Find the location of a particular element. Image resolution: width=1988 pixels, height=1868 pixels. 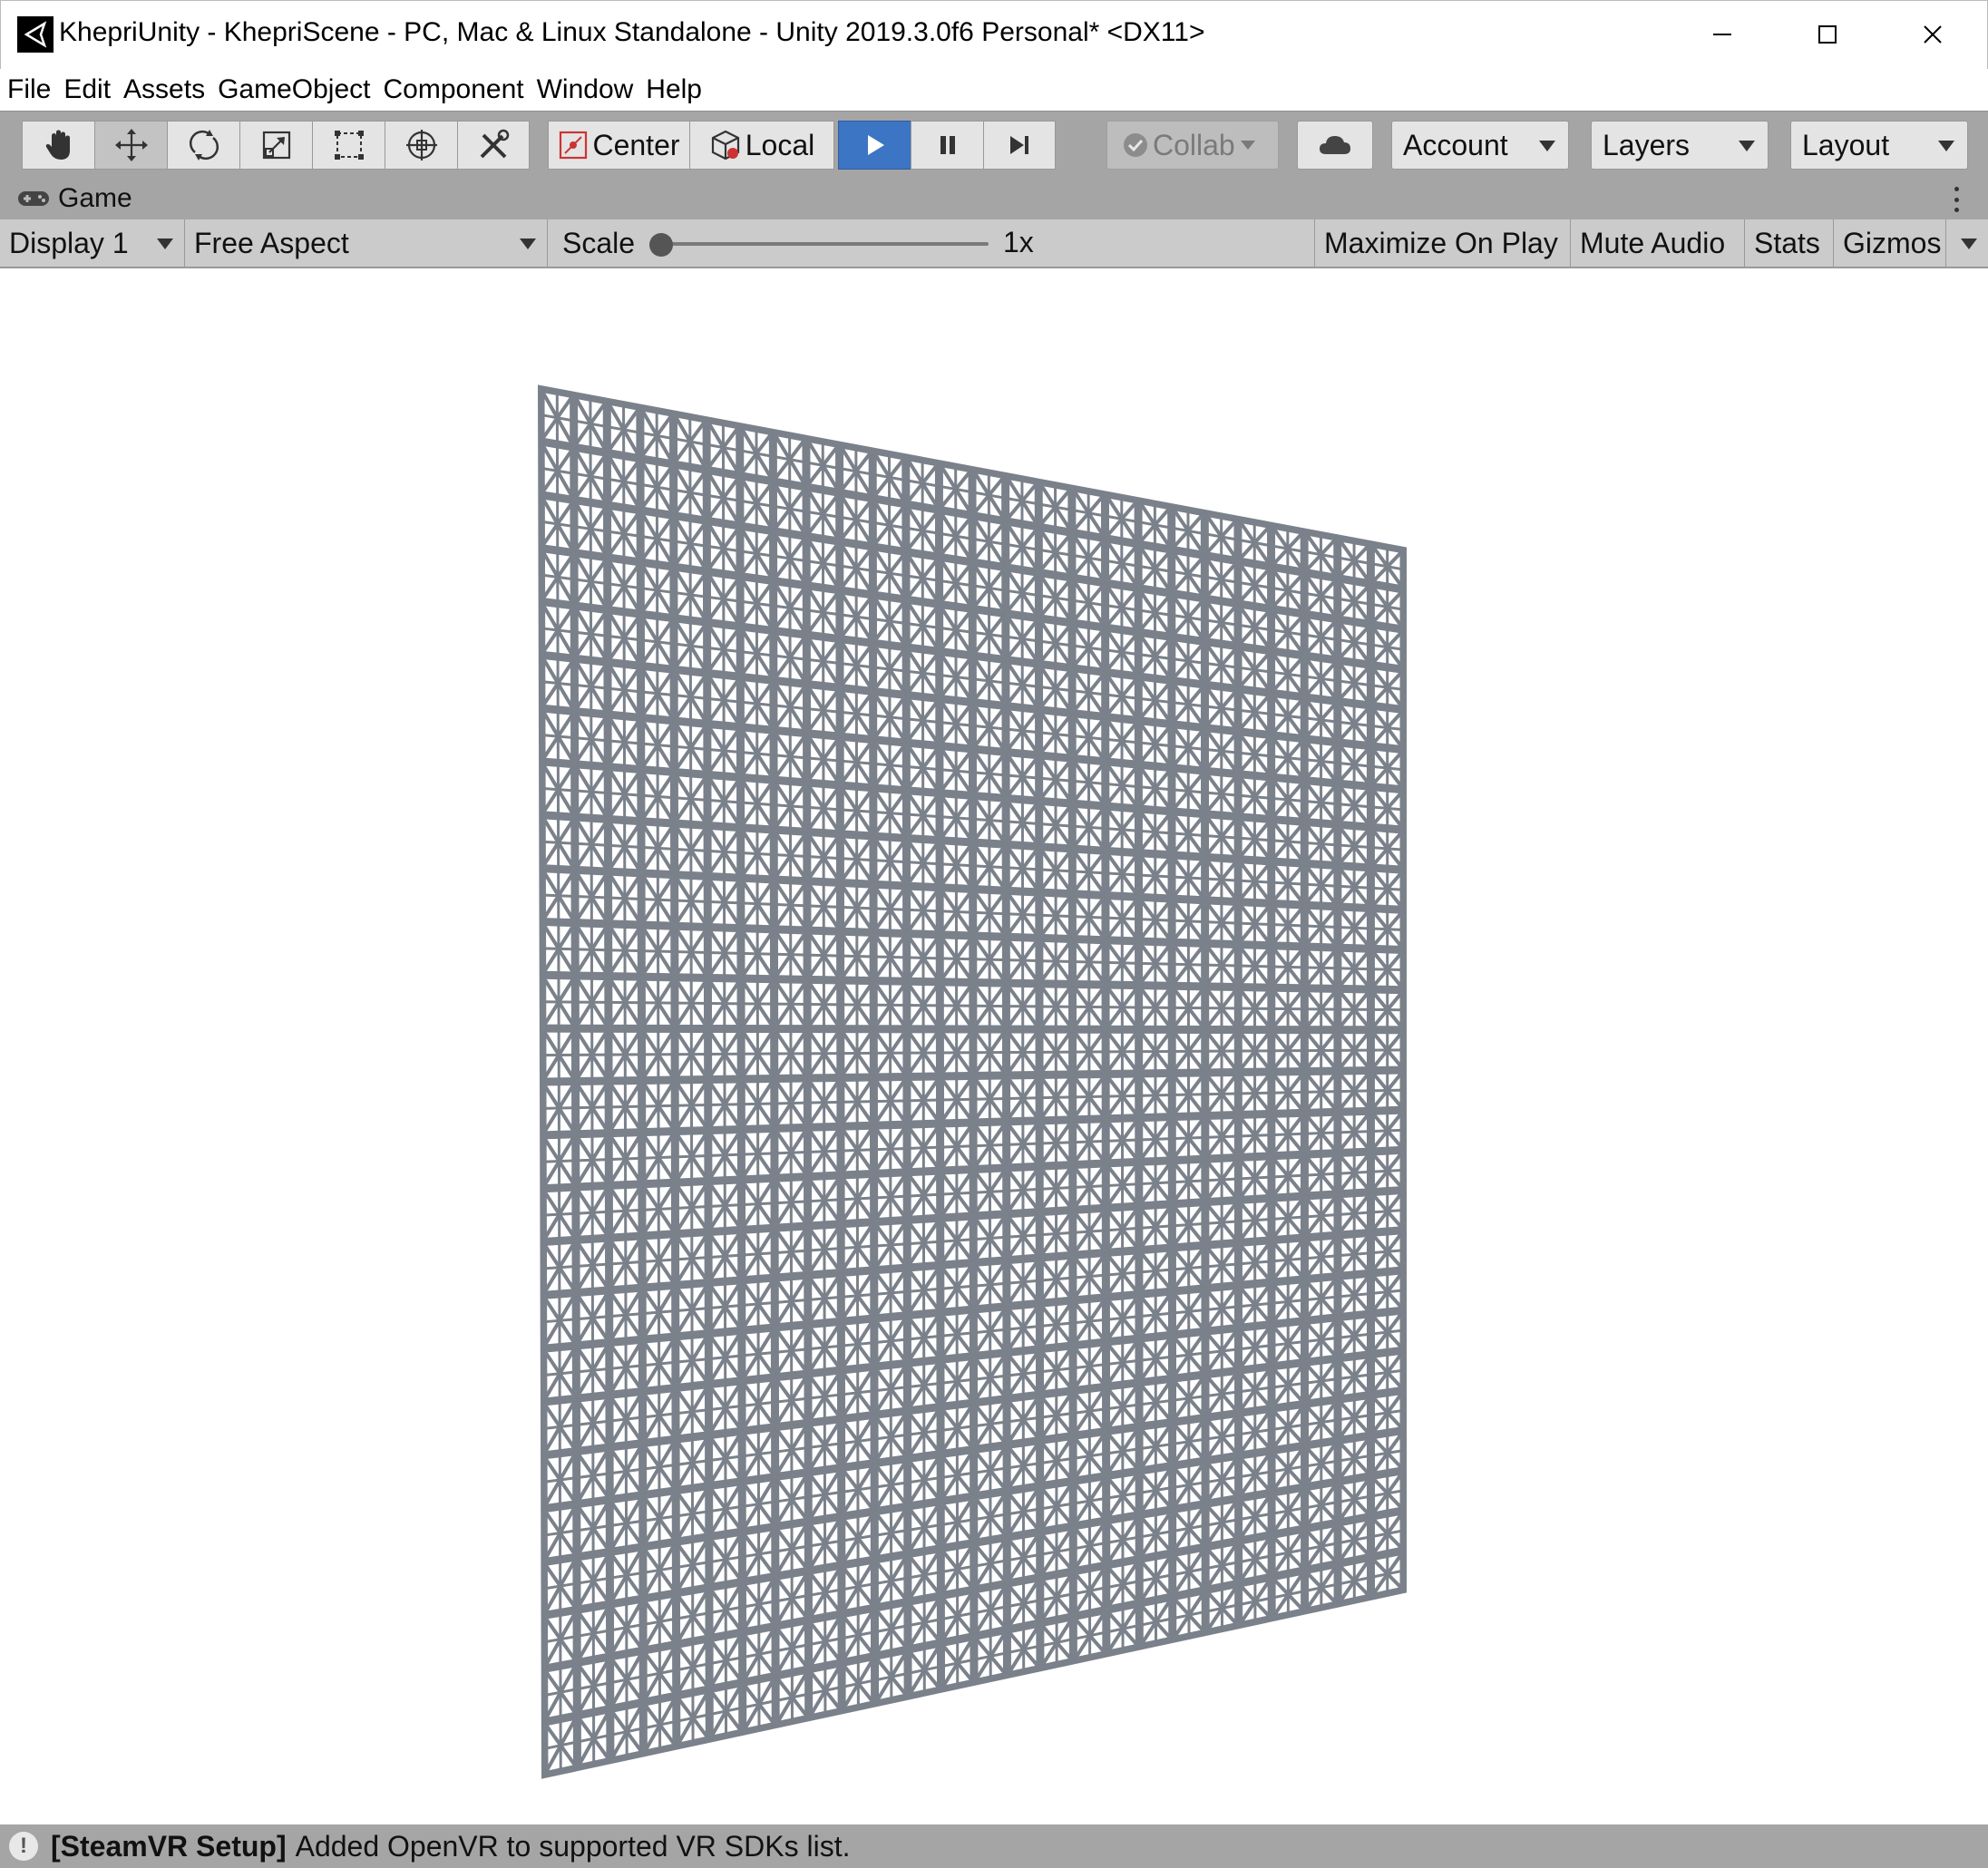

more-options-icon is located at coordinates (1956, 199).